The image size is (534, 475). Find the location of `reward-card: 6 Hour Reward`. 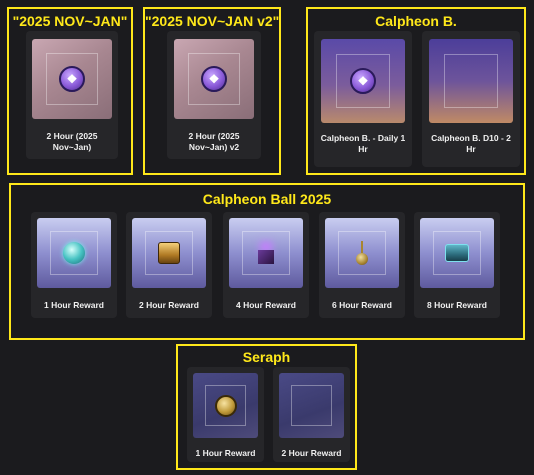

reward-card: 6 Hour Reward is located at coordinates (362, 265).